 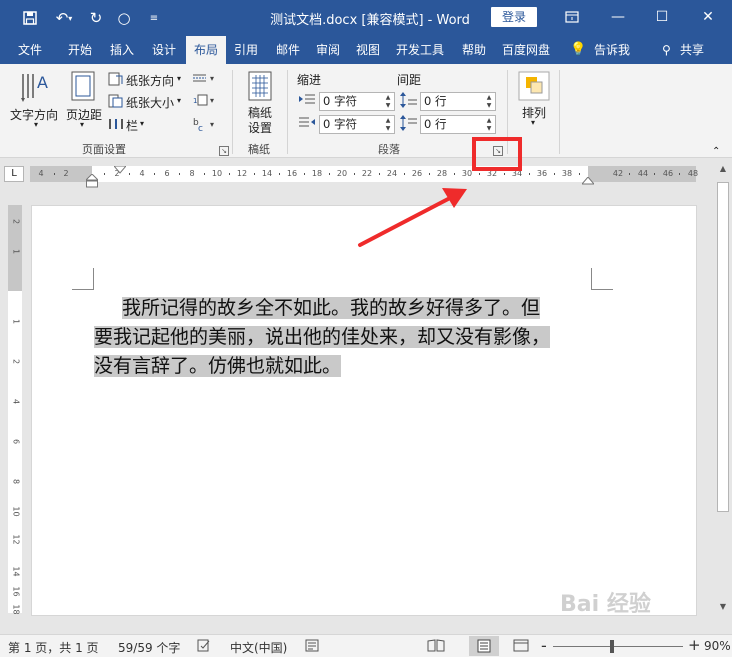 I want to click on orientation-icon, so click(x=116, y=80).